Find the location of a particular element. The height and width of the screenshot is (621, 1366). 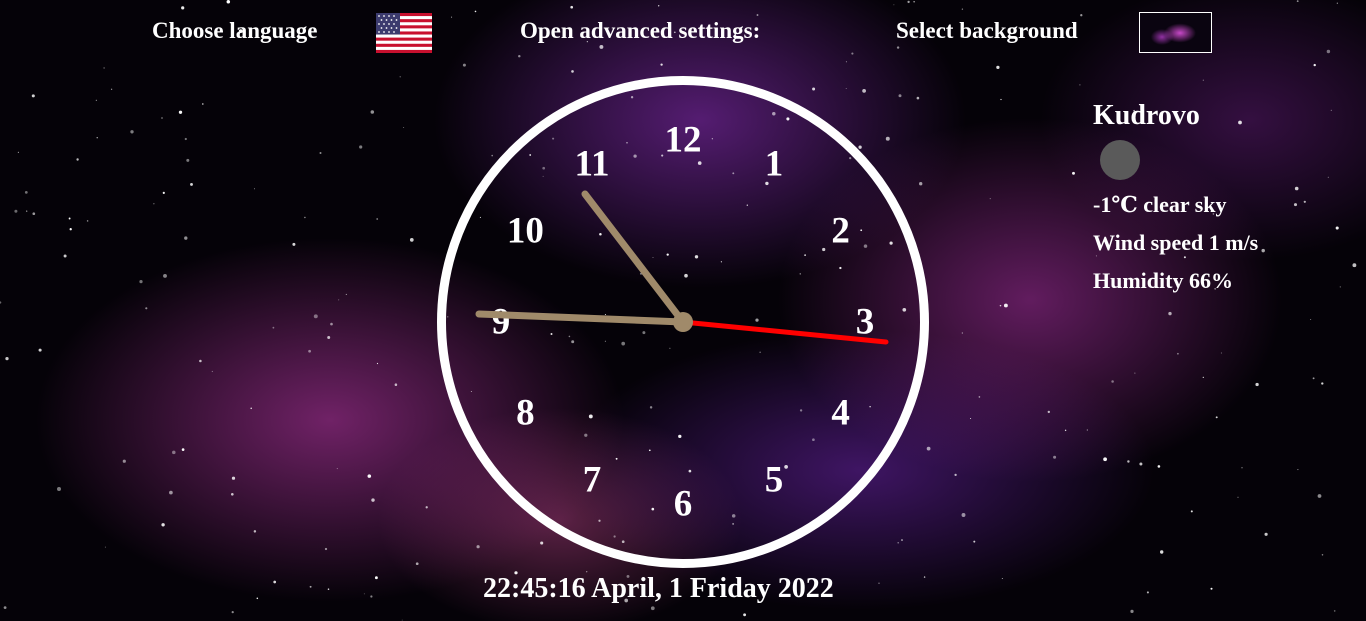

second-hand is located at coordinates (784, 332).